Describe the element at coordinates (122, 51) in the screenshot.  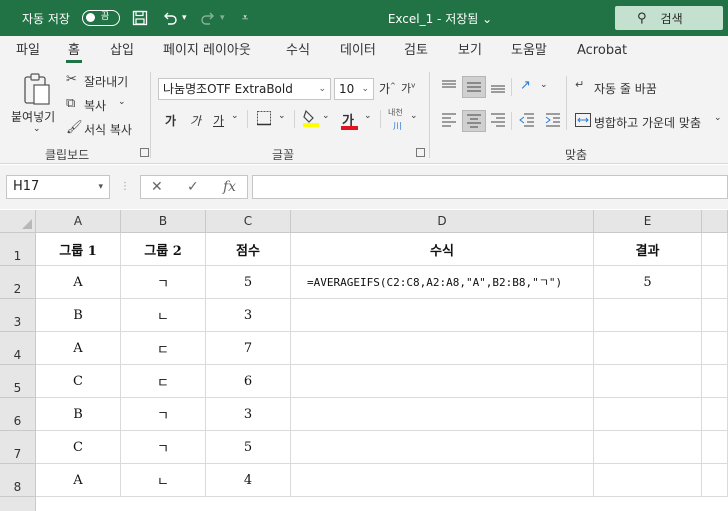
I see `tab-insert: 삽입` at that location.